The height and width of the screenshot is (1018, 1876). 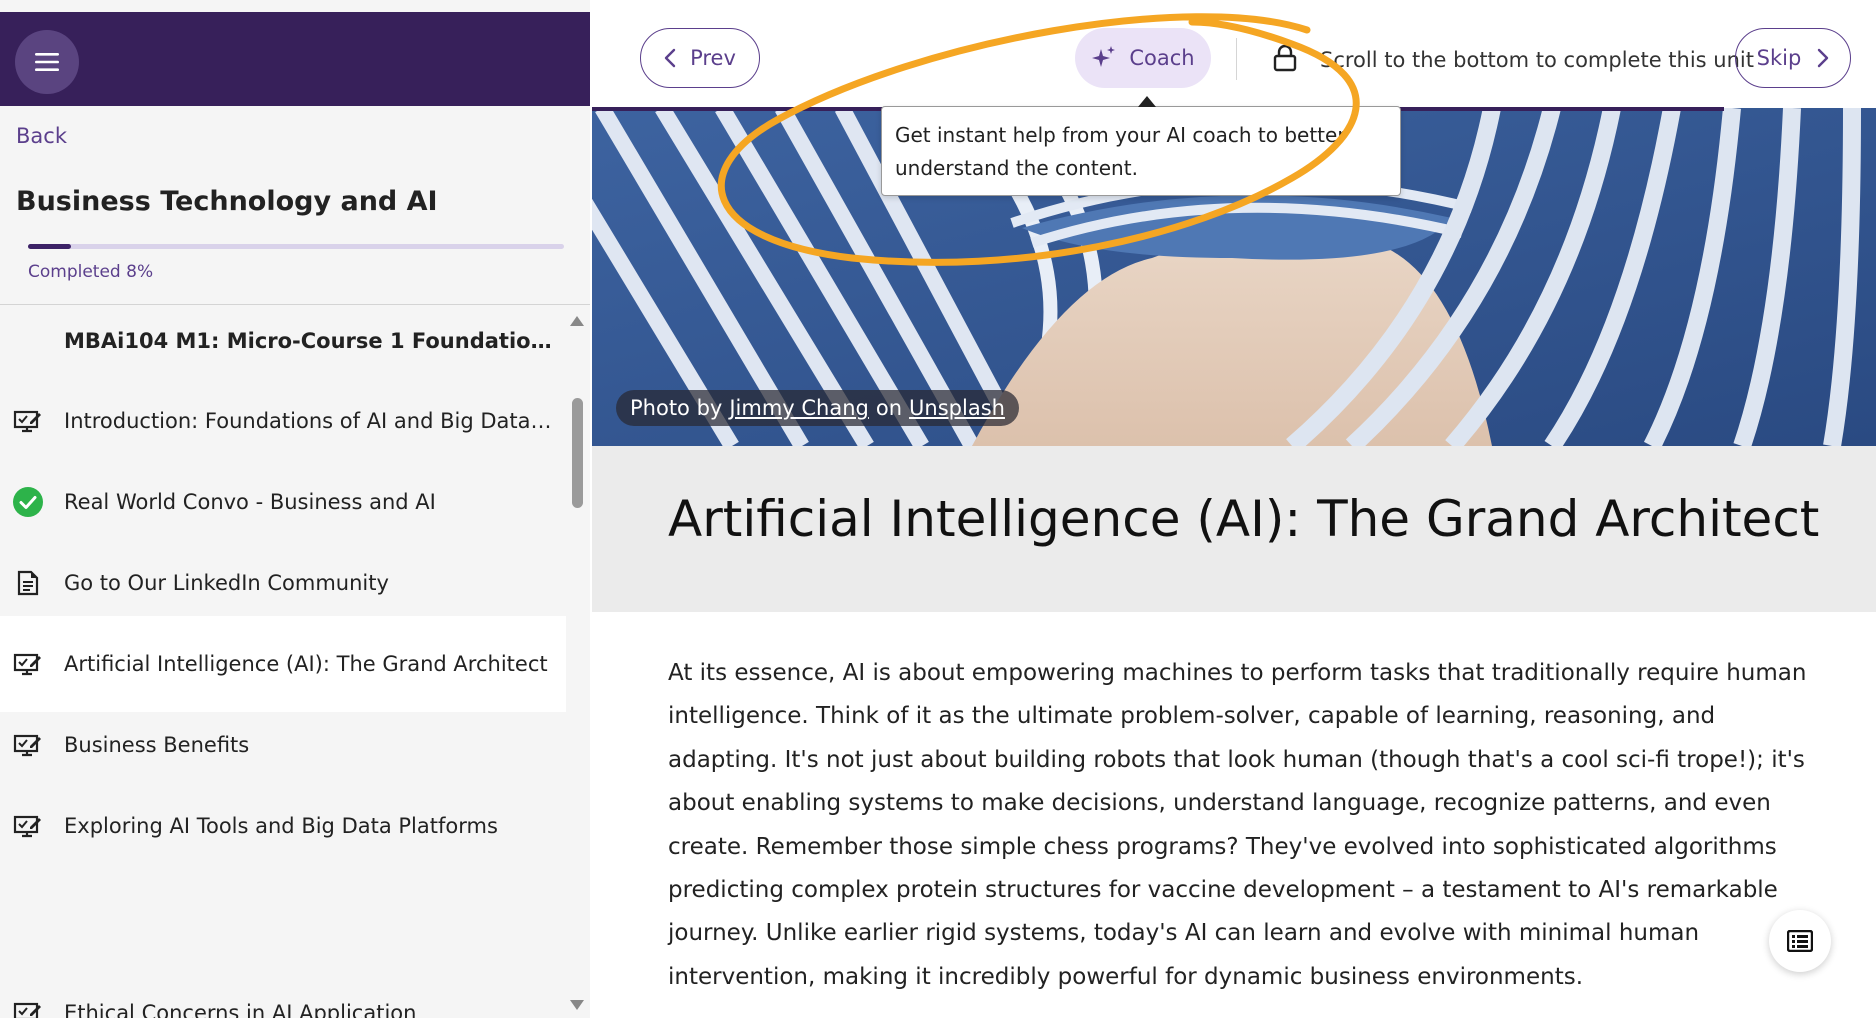 What do you see at coordinates (1236, 59) in the screenshot?
I see `divider` at bounding box center [1236, 59].